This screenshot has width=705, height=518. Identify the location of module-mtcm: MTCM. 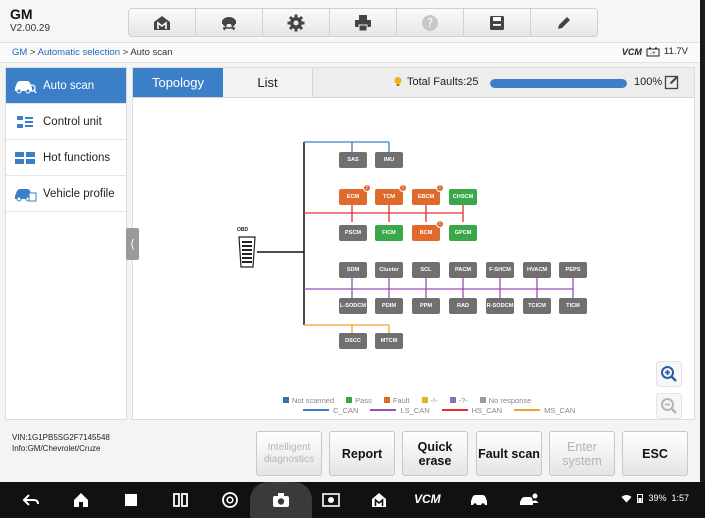
(389, 341).